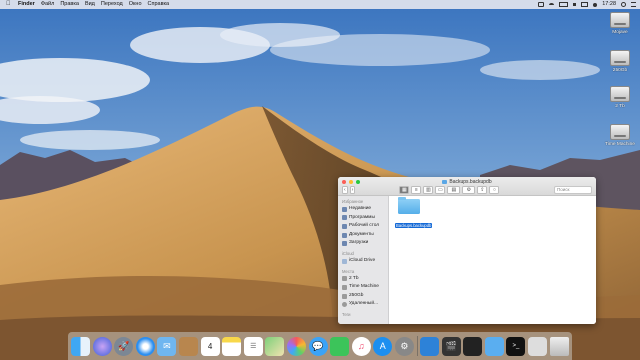 Image resolution: width=640 pixels, height=360 pixels. Describe the element at coordinates (414, 225) in the screenshot. I see `folder-label: Backups.backupdb` at that location.